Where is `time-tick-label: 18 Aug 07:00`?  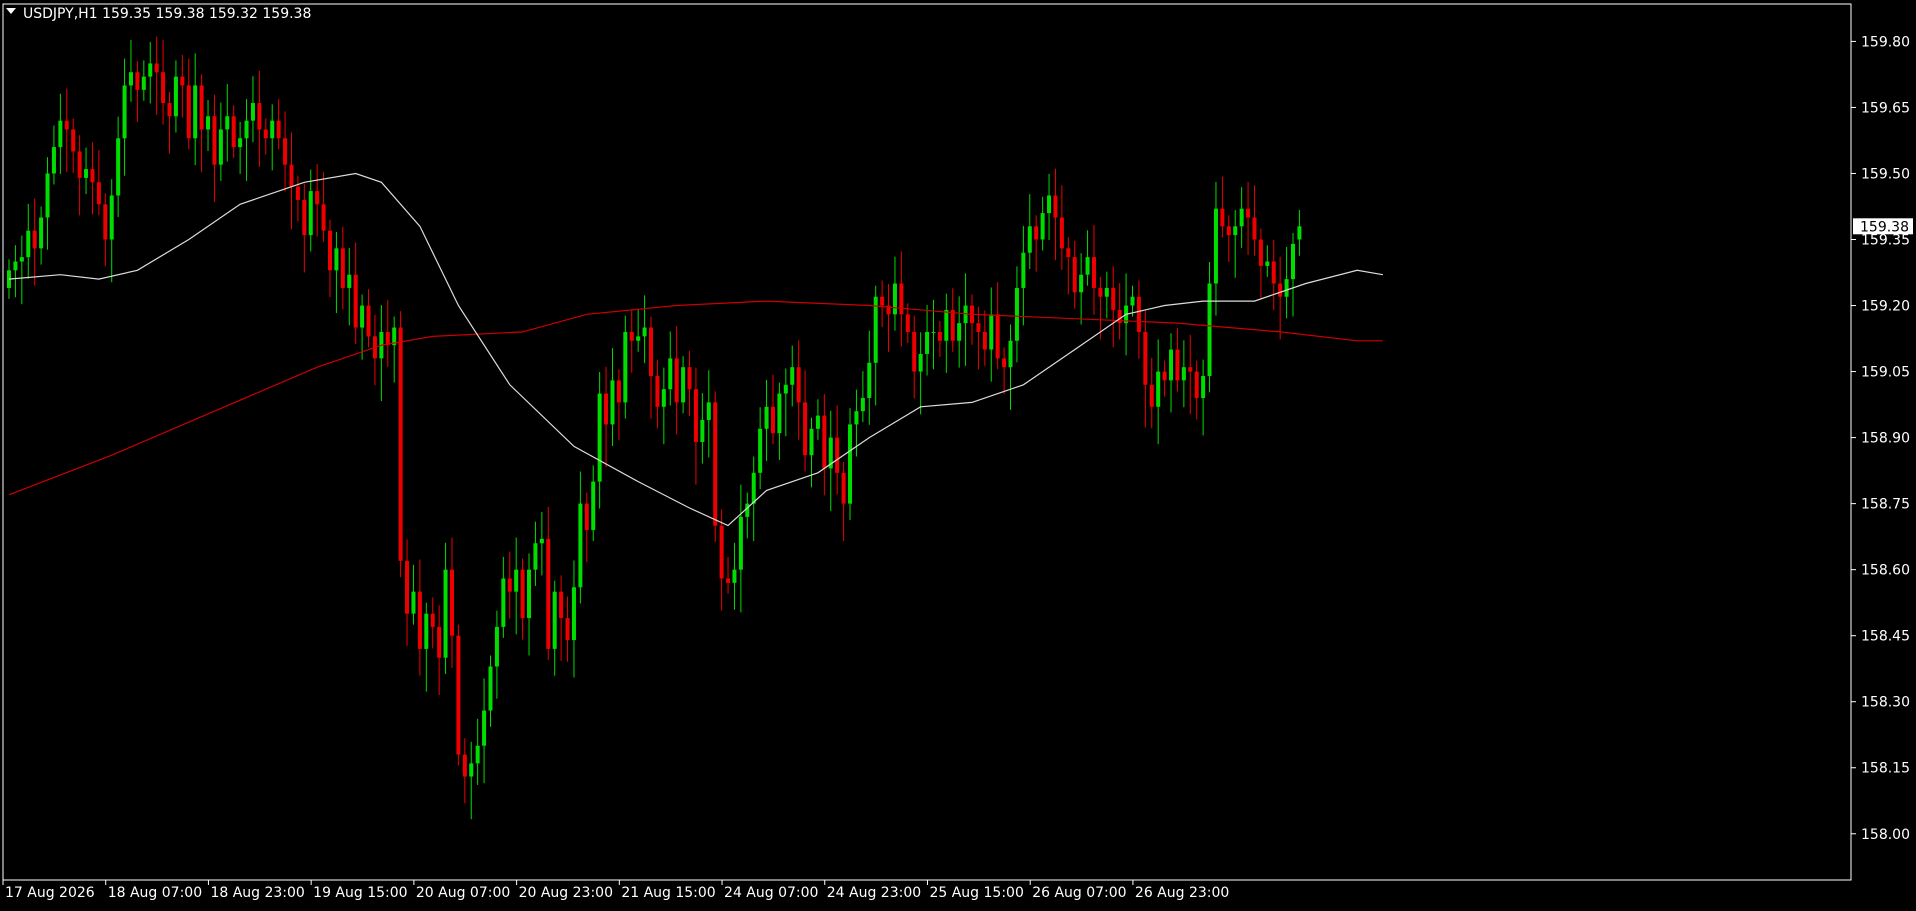
time-tick-label: 18 Aug 07:00 is located at coordinates (155, 893).